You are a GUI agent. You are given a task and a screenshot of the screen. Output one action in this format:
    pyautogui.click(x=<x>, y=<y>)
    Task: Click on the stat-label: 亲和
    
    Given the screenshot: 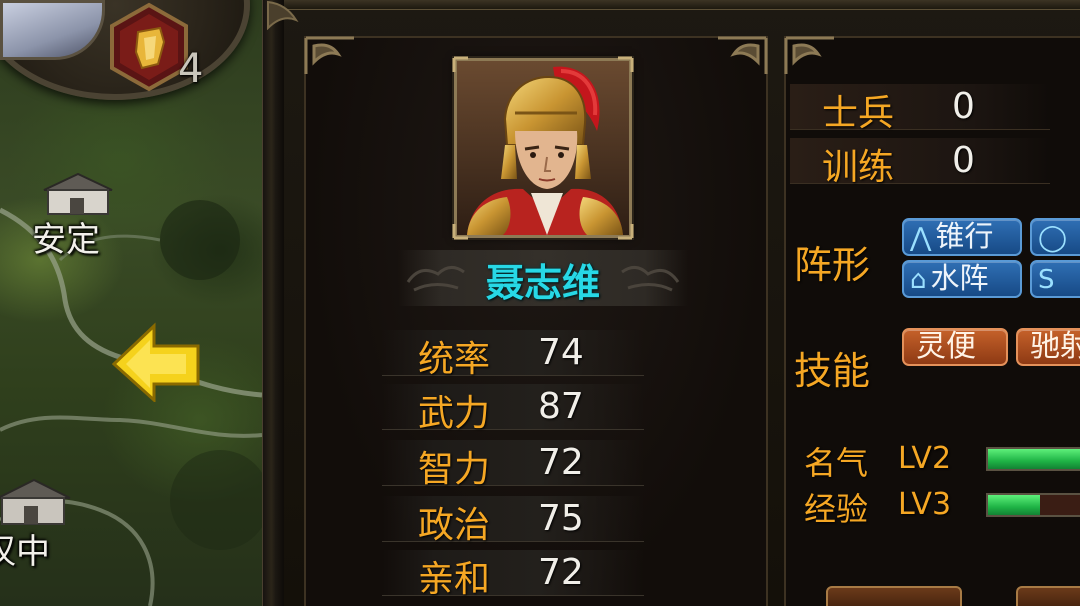 What is the action you would take?
    pyautogui.click(x=454, y=579)
    